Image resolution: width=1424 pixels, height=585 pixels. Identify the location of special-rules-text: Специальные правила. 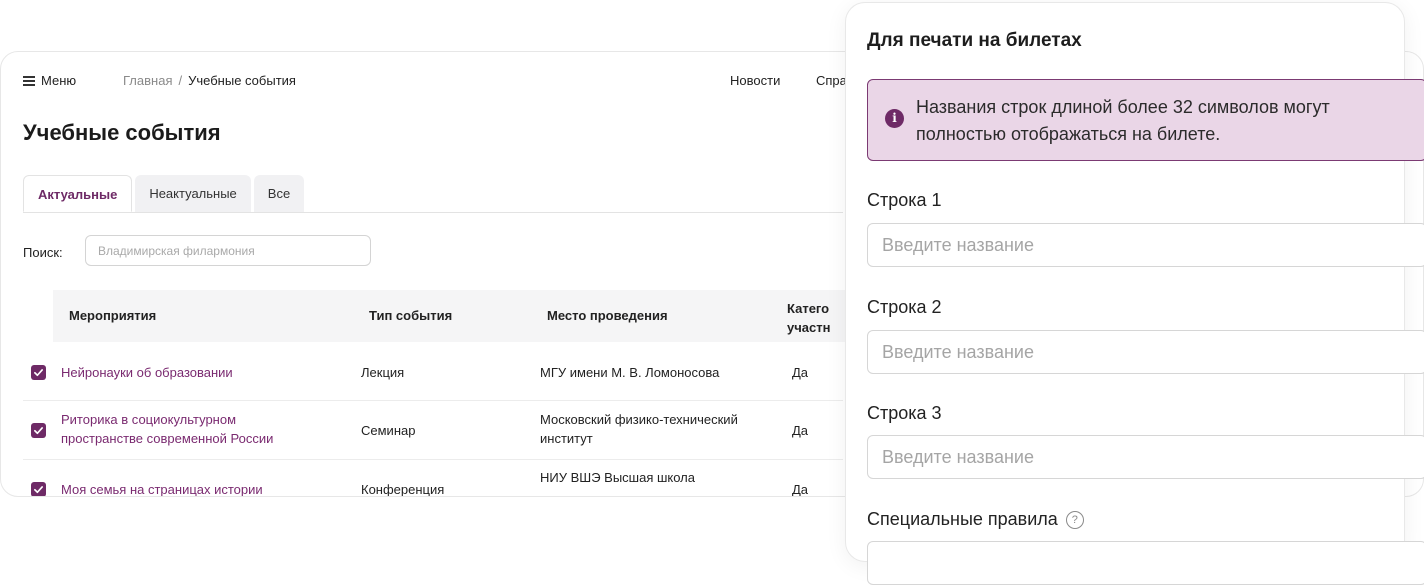
(962, 519).